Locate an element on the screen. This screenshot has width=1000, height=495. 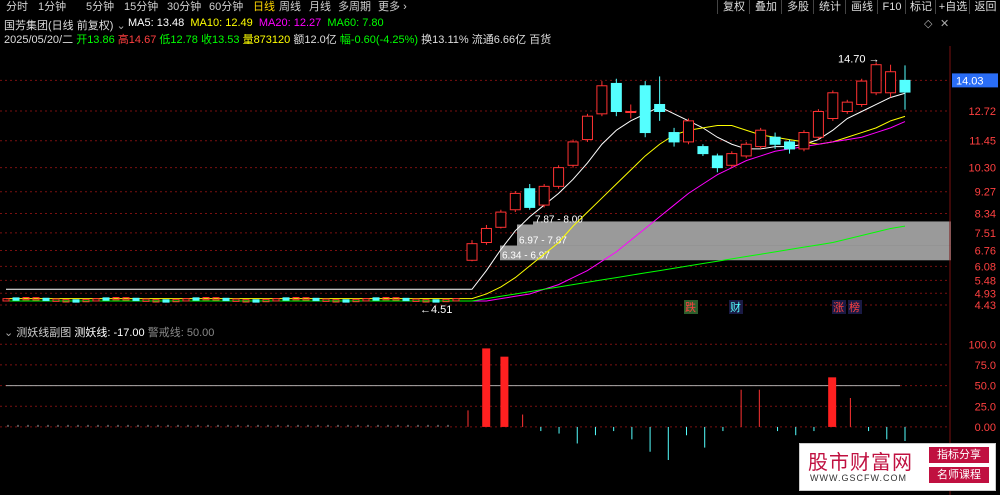
mark-button: 标记 is located at coordinates (920, 7).